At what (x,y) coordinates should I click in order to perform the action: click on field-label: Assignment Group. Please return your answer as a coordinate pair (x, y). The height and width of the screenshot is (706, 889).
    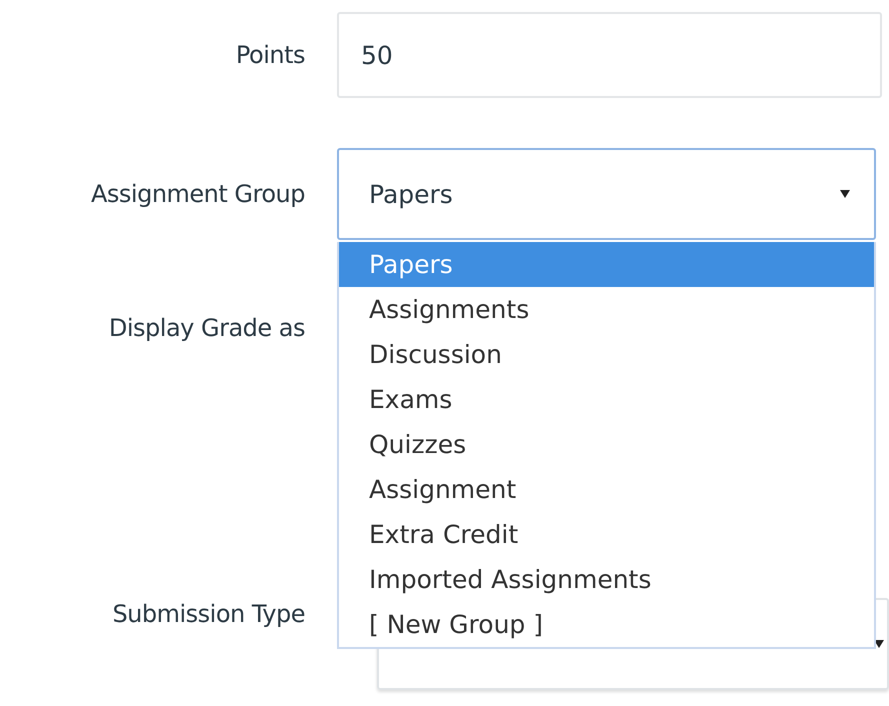
    Looking at the image, I should click on (197, 194).